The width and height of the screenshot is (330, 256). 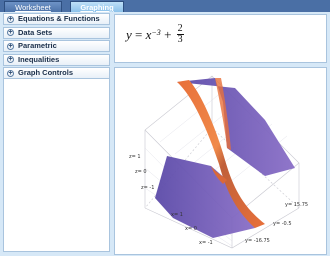 What do you see at coordinates (282, 224) in the screenshot?
I see `y-axis-label-0: y= -0.5` at bounding box center [282, 224].